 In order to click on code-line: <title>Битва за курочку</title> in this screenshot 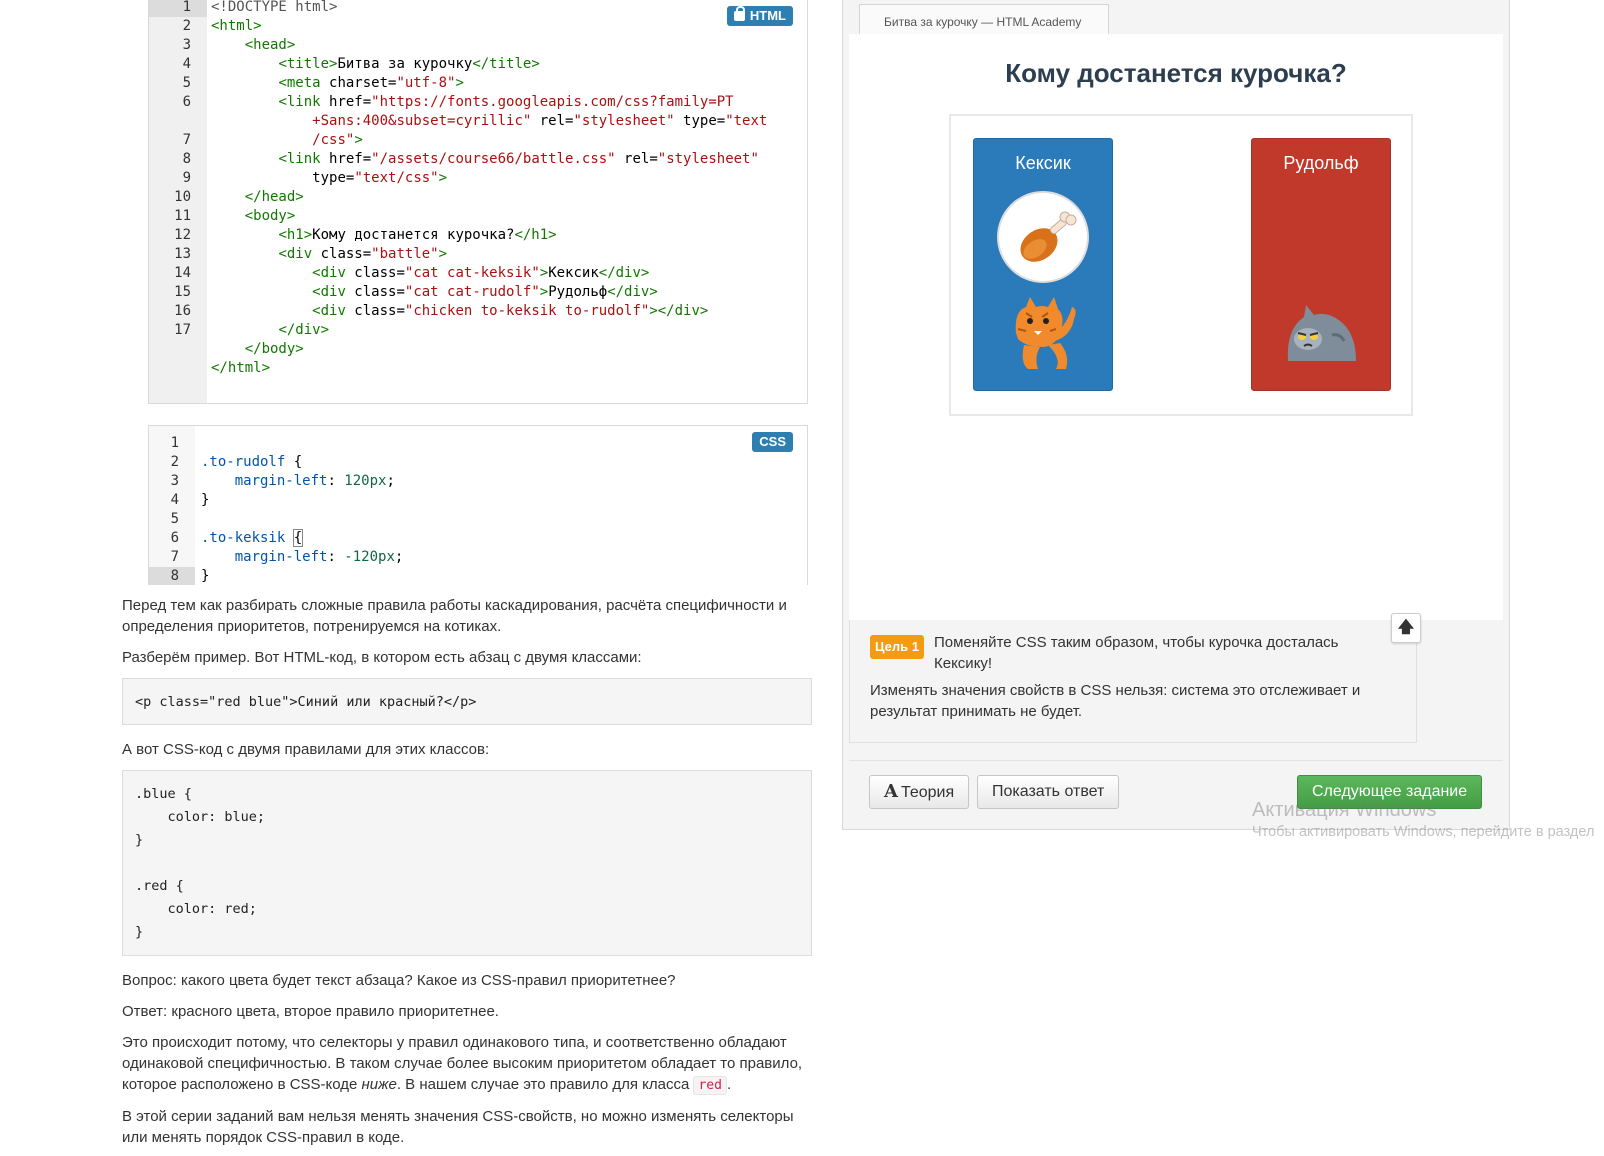, I will do `click(375, 64)`.